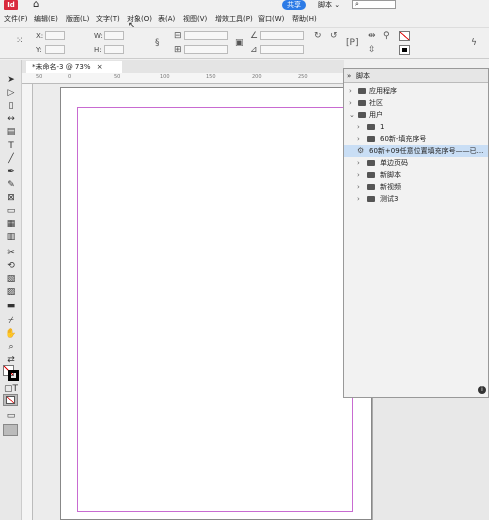 The image size is (489, 520). What do you see at coordinates (114, 35) in the screenshot?
I see `w-field` at bounding box center [114, 35].